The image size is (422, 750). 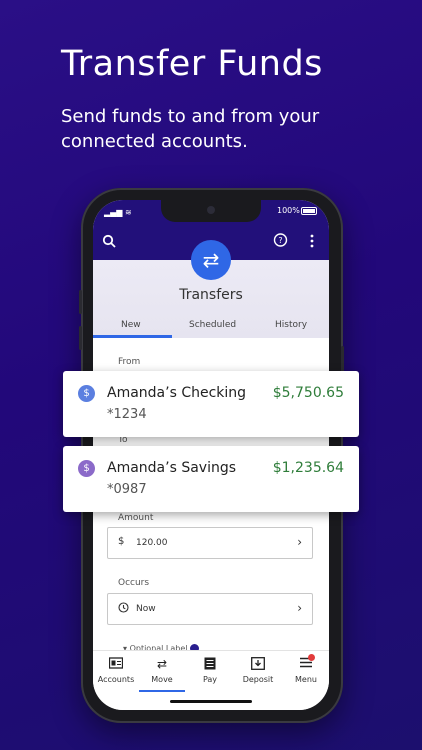 What do you see at coordinates (129, 362) in the screenshot?
I see `from-label: From` at bounding box center [129, 362].